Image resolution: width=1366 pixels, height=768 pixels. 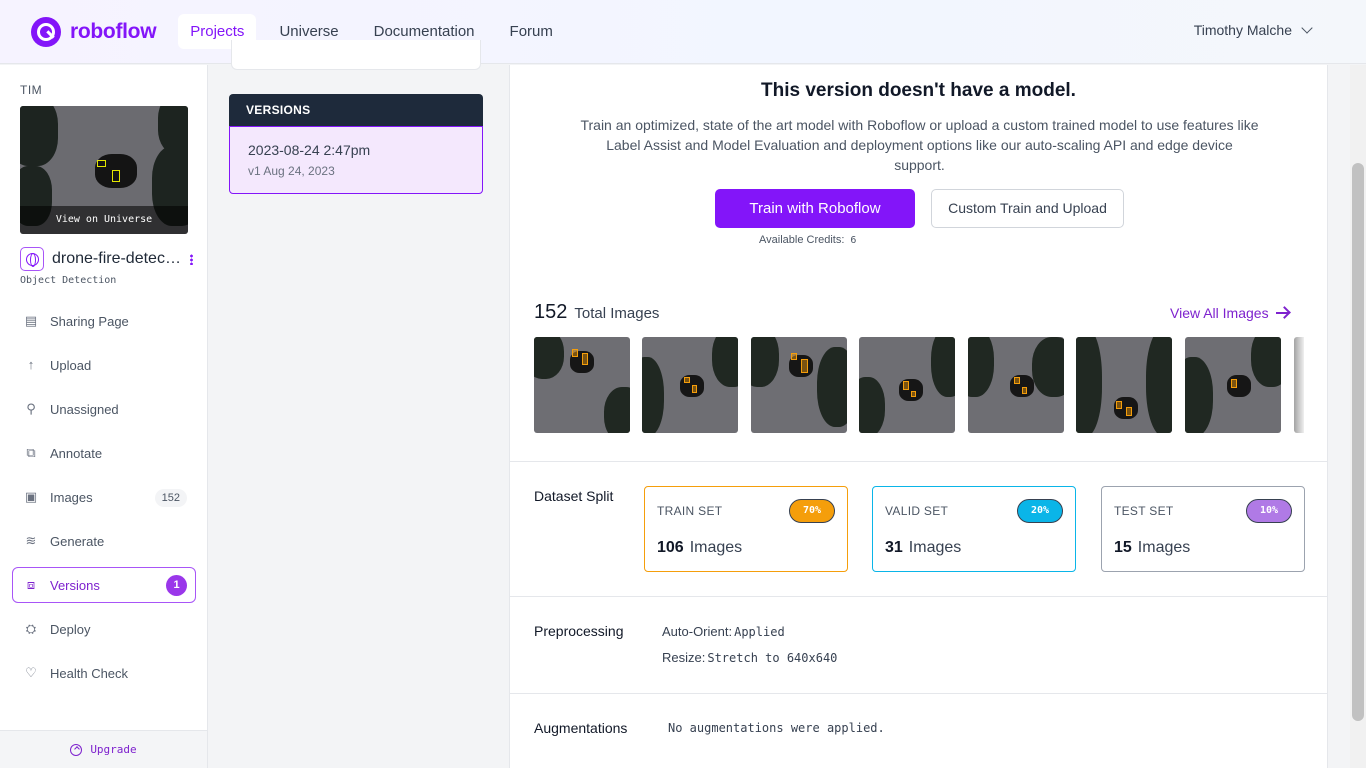 What do you see at coordinates (974, 529) in the screenshot?
I see `valid-set-card: VALID SET 20% 31 Images` at bounding box center [974, 529].